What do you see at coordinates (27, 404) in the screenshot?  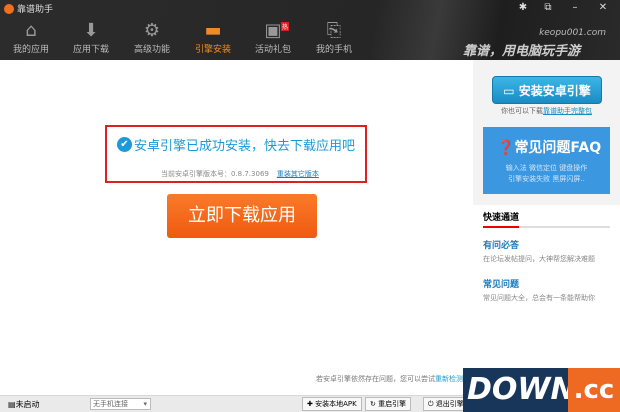 I see `engine-status-text: 未启动` at bounding box center [27, 404].